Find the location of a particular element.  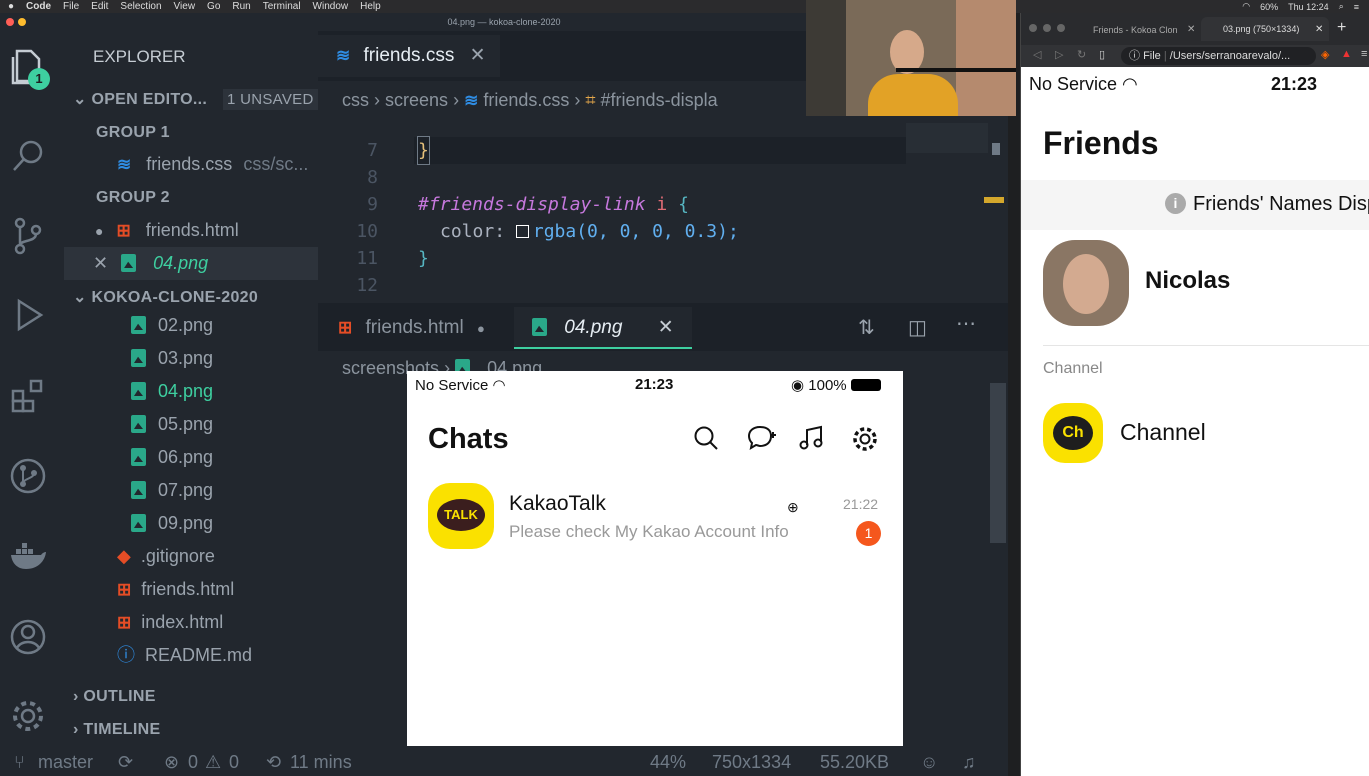

divider is located at coordinates (1206, 345).